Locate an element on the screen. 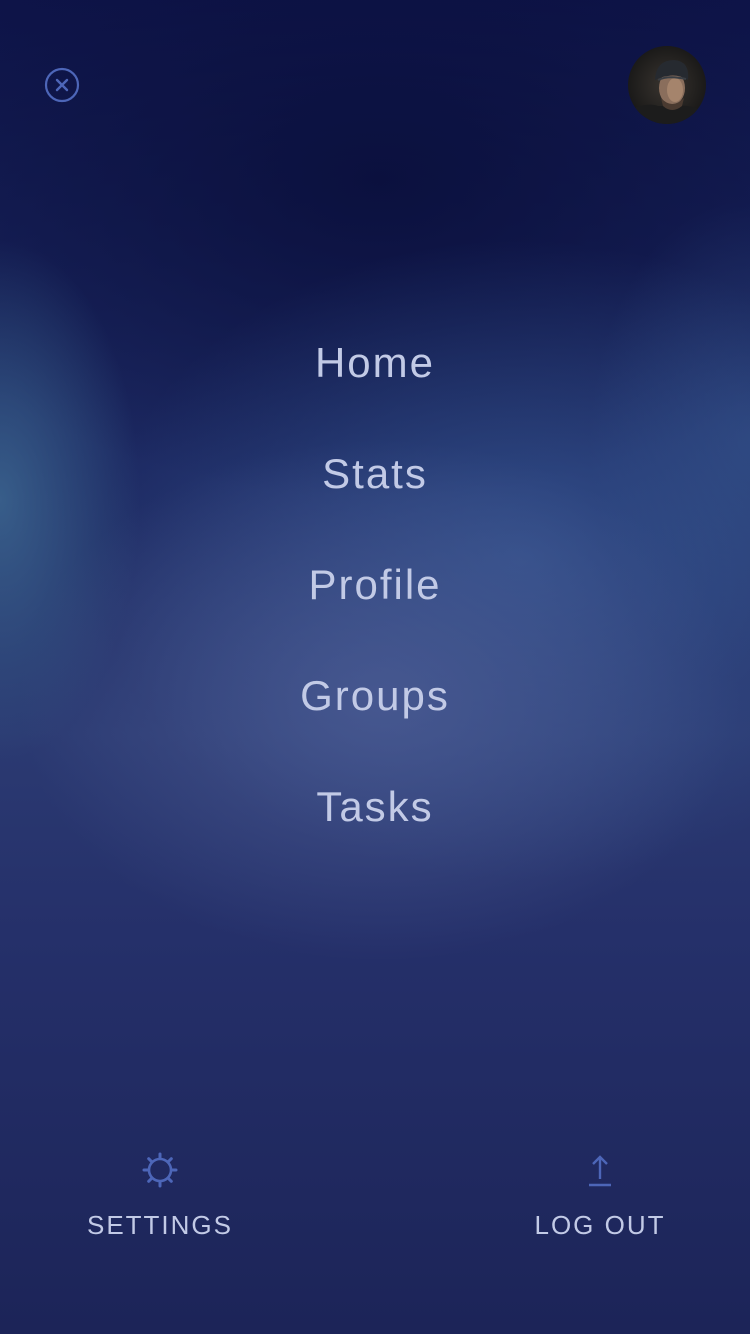 The width and height of the screenshot is (750, 1334). menu-item-tasks: Tasks is located at coordinates (375, 829).